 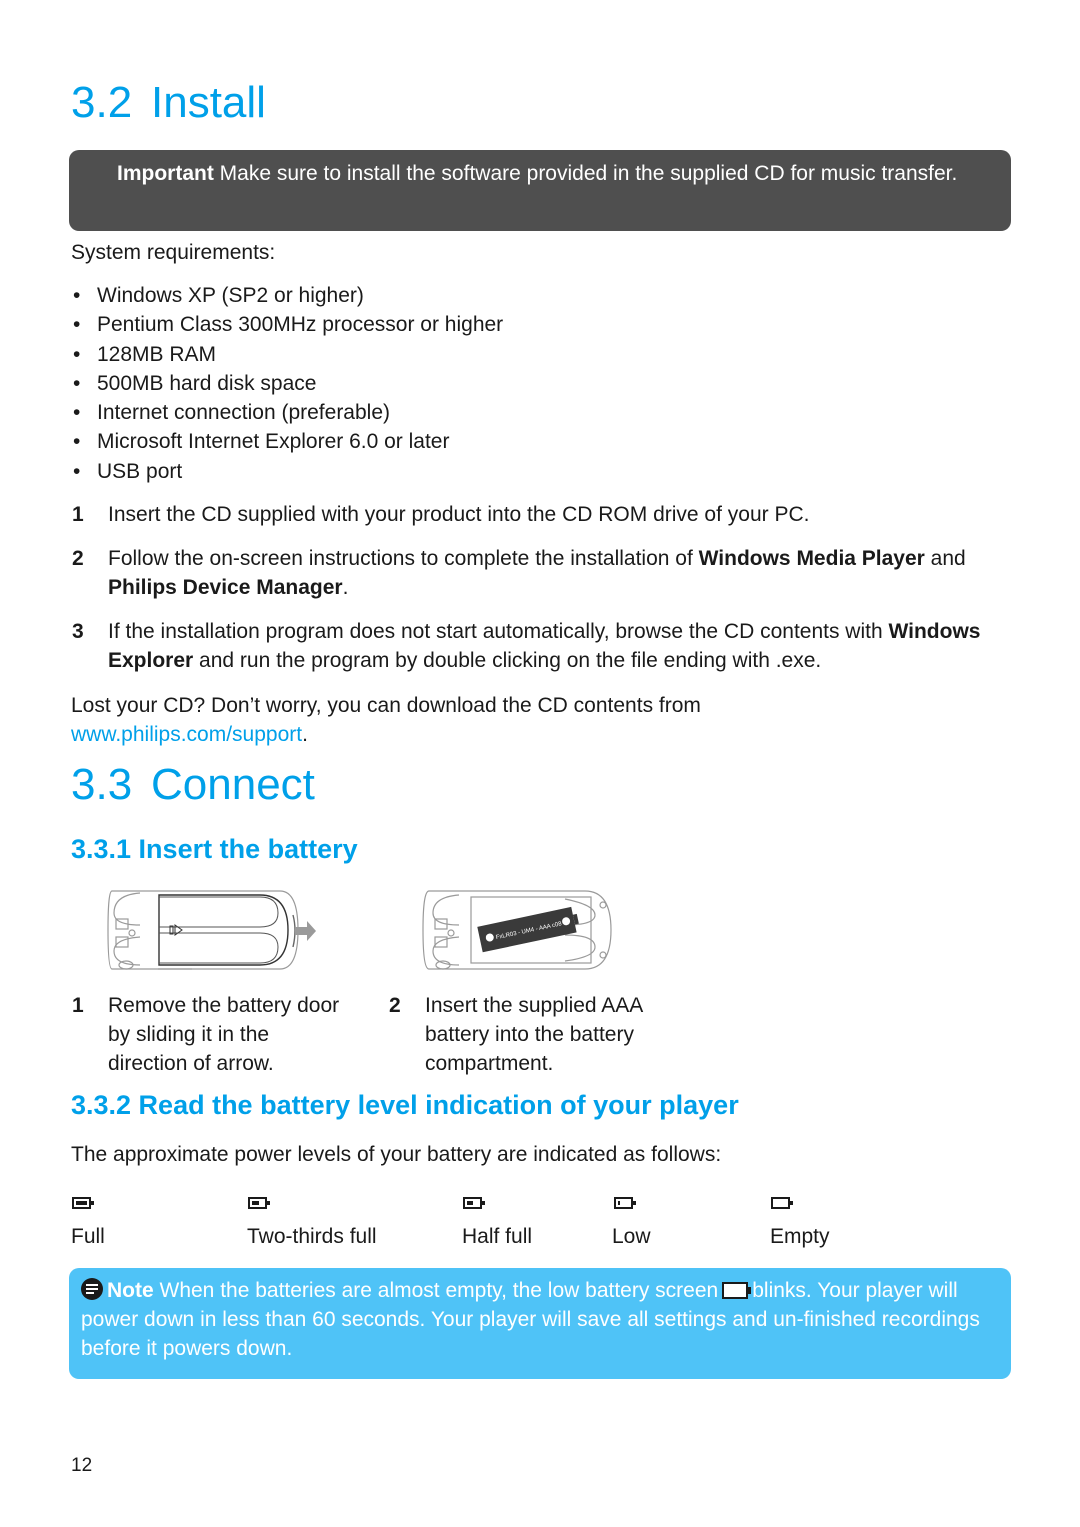 What do you see at coordinates (287, 412) in the screenshot?
I see `requirement-item: Internet connection (preferable)` at bounding box center [287, 412].